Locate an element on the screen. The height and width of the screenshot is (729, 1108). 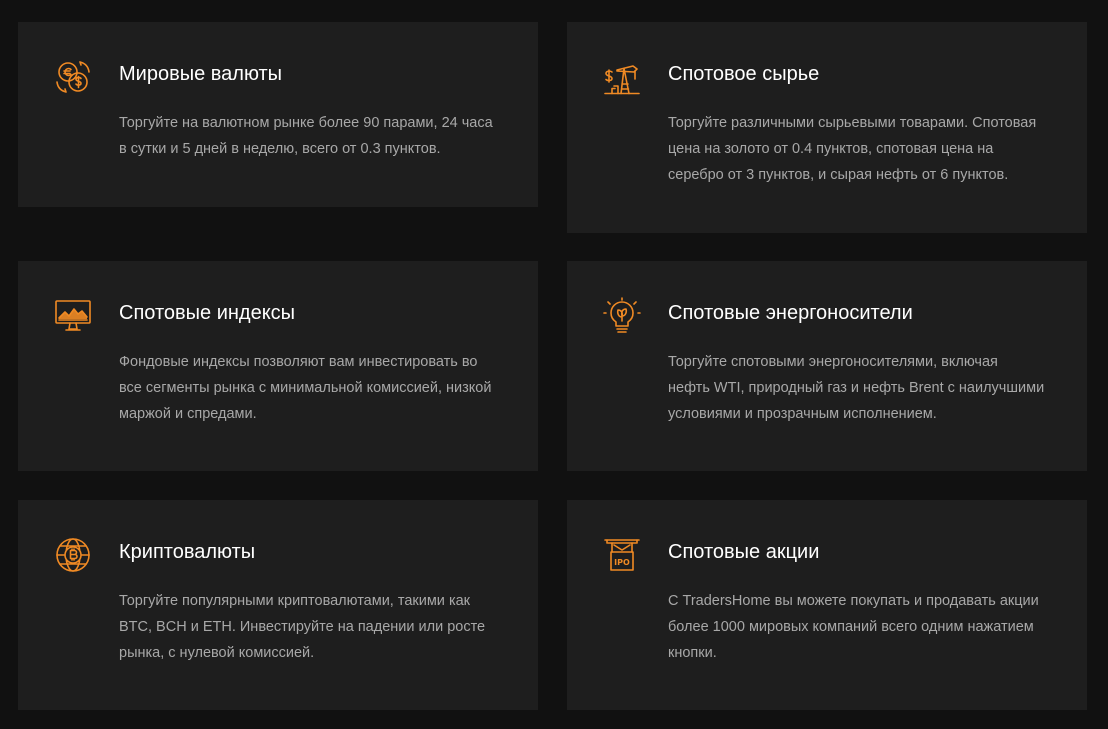
card-title: Спотовое сырье is located at coordinates (744, 74).